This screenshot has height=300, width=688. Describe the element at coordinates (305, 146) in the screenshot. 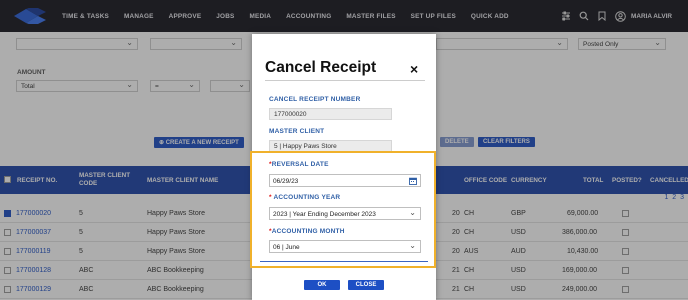

I see `master-client-value: 5 | Happy Paws Store` at that location.